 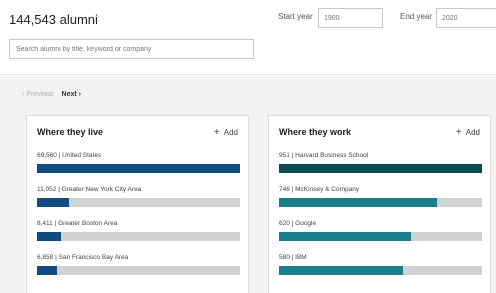 I want to click on stat-row: 69,560 | United States, so click(x=138, y=169).